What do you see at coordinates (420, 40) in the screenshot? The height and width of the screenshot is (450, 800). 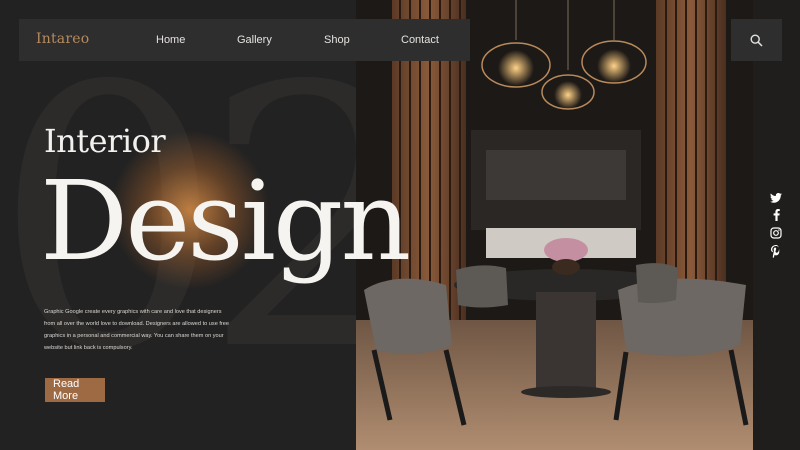 I see `nav-link-contact: Contact` at bounding box center [420, 40].